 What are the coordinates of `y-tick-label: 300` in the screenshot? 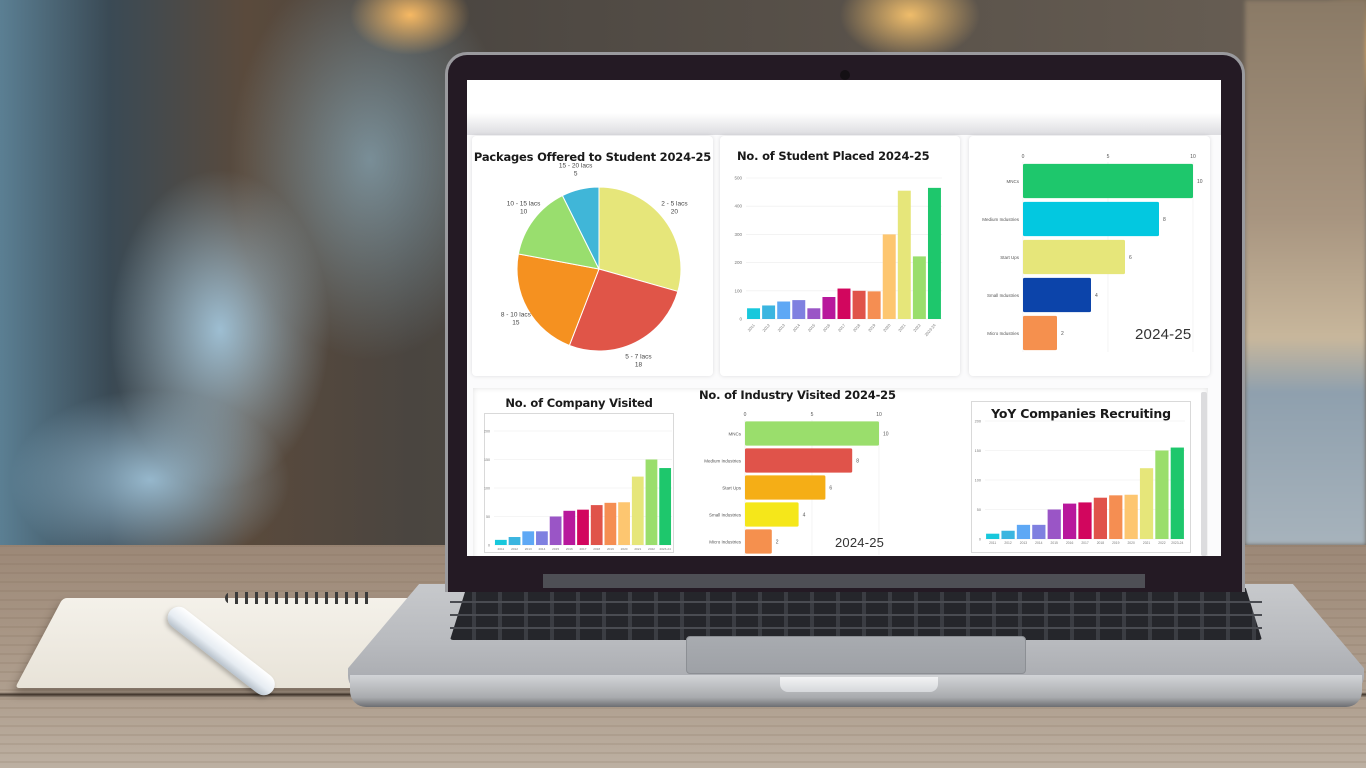 It's located at (738, 234).